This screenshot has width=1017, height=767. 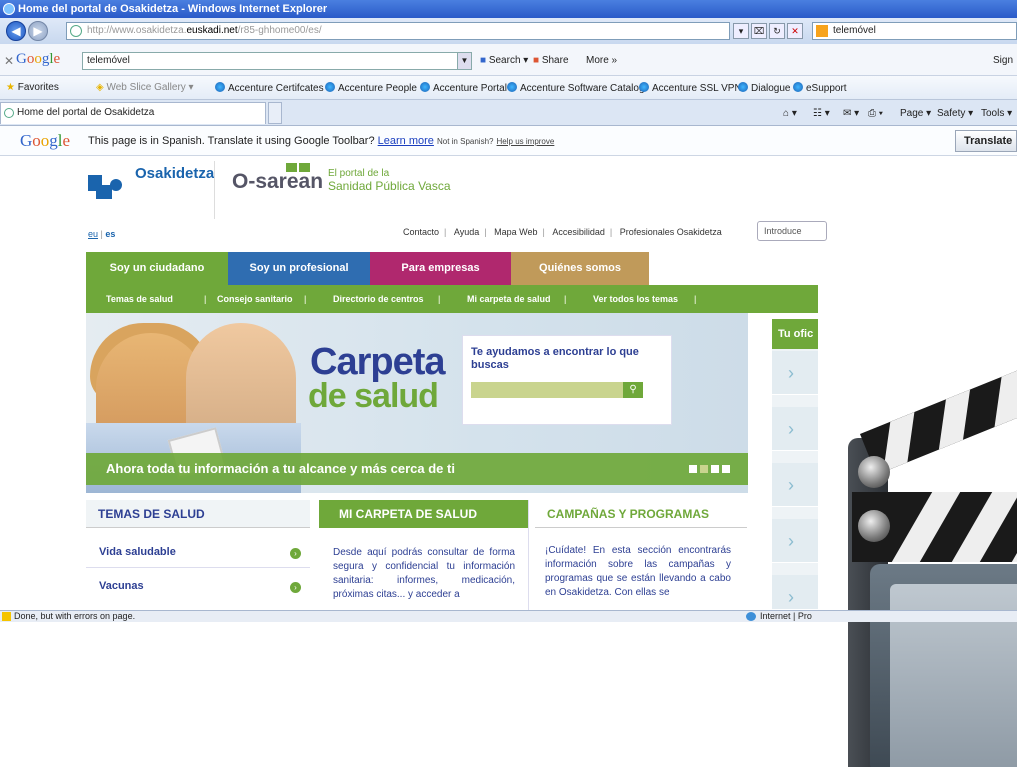 What do you see at coordinates (851, 113) in the screenshot?
I see `mail-icon: ✉ ▾` at bounding box center [851, 113].